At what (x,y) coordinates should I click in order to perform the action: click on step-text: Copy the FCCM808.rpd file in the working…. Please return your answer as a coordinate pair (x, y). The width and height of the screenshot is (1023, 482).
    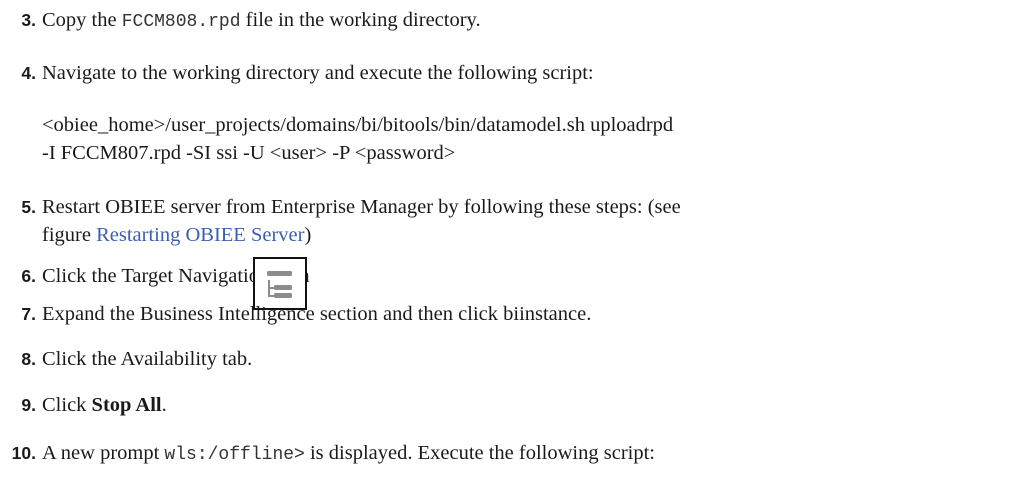
    Looking at the image, I should click on (261, 20).